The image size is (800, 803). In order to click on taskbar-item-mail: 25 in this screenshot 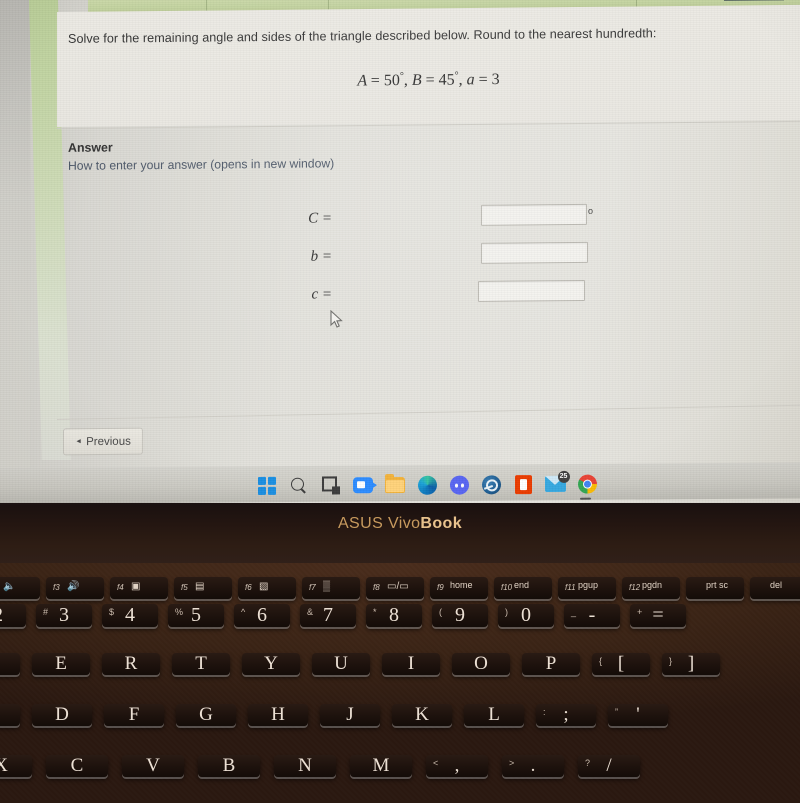, I will do `click(557, 482)`.